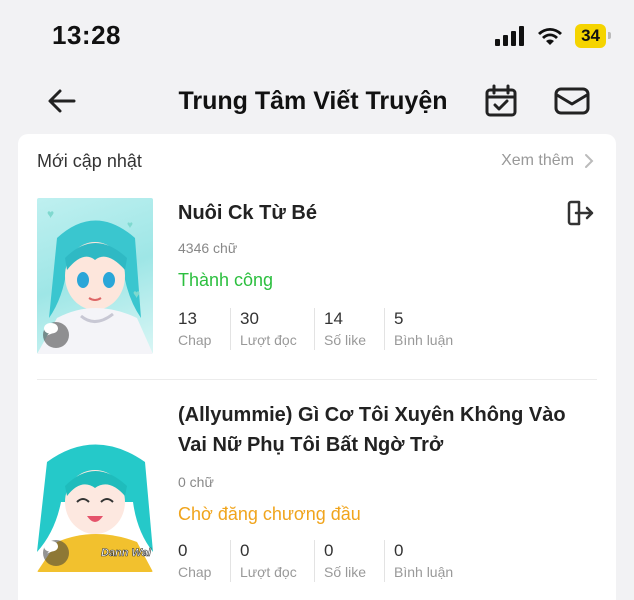 This screenshot has width=634, height=600. Describe the element at coordinates (317, 34) in the screenshot. I see `status-bar: 13:28 34` at that location.